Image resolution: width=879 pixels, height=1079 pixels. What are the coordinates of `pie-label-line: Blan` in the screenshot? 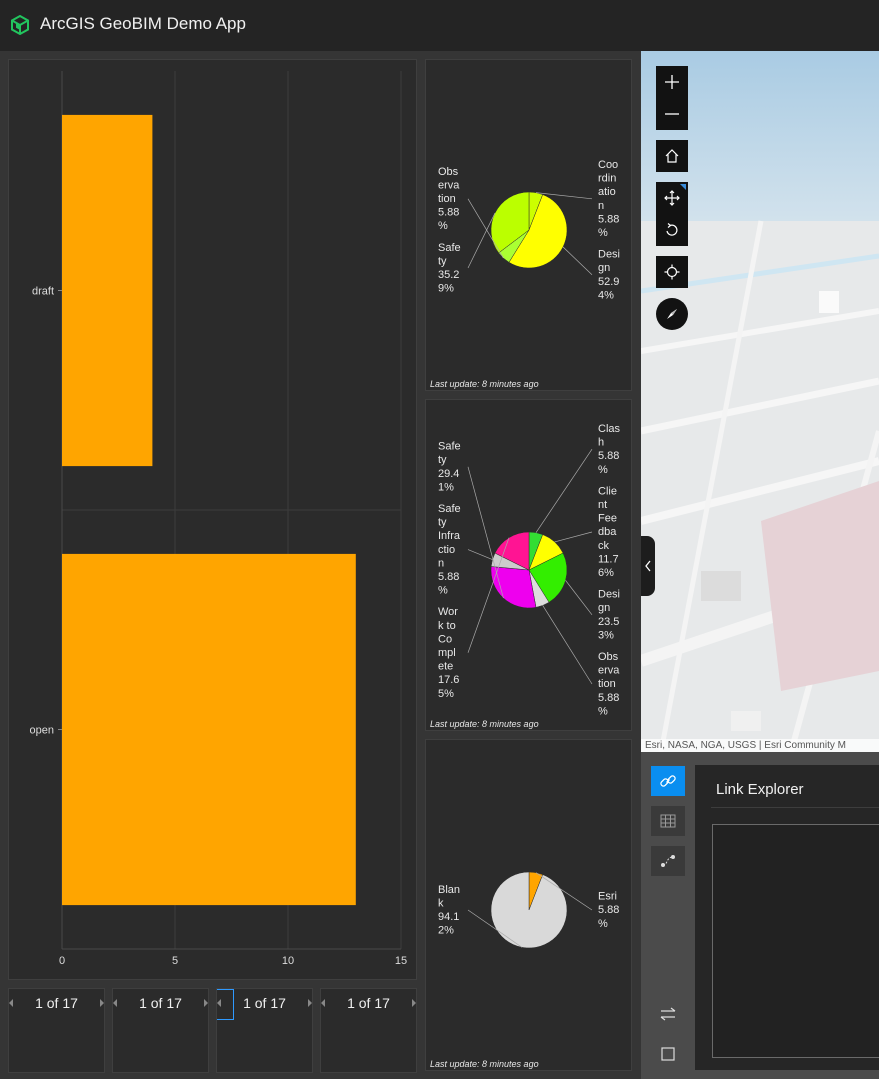 It's located at (449, 890).